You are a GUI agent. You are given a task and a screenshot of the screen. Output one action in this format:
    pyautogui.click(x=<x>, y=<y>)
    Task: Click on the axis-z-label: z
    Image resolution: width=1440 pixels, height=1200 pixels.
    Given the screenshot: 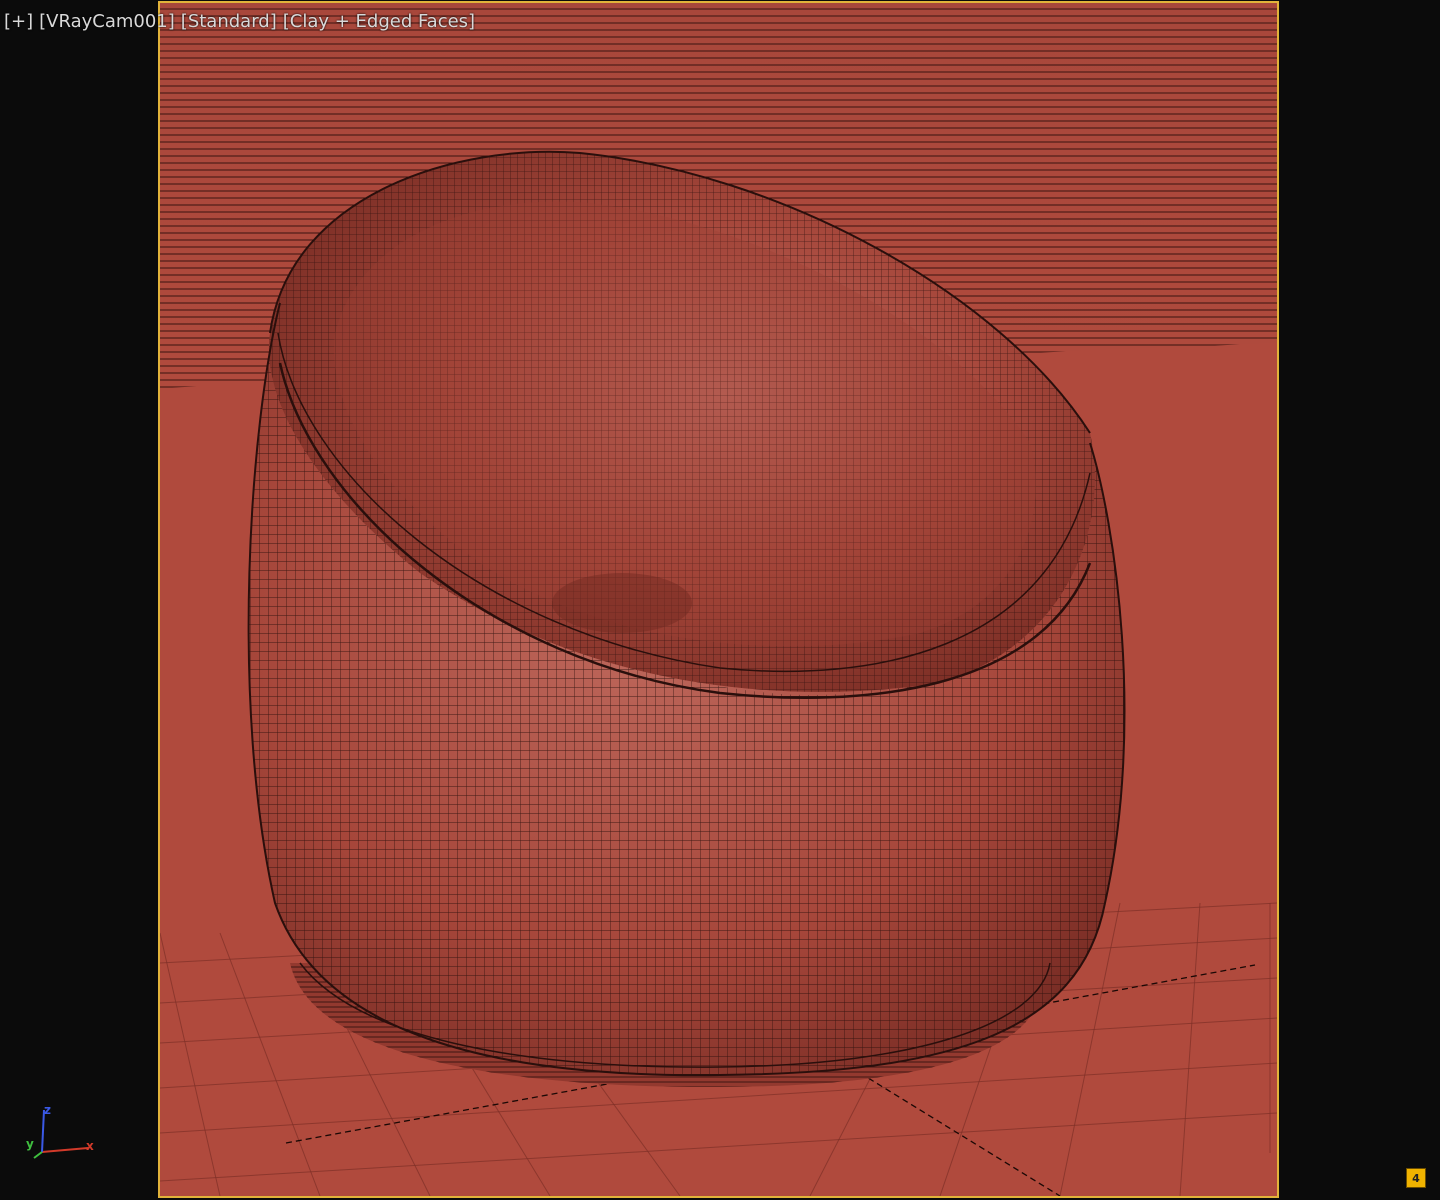 What is the action you would take?
    pyautogui.click(x=47, y=1110)
    